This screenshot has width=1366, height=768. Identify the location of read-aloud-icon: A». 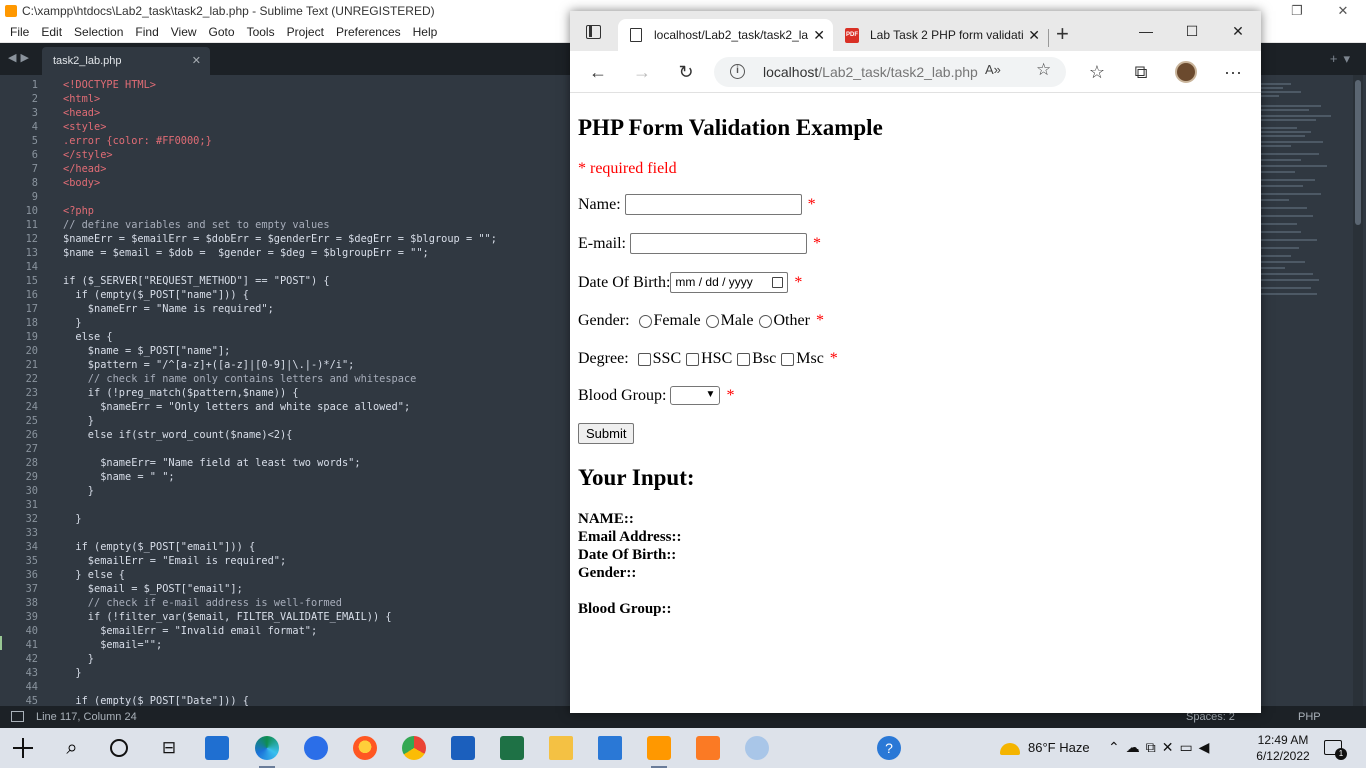
(993, 69).